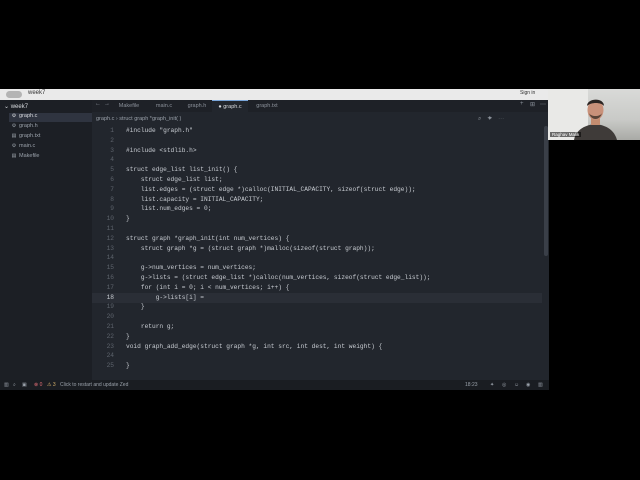 The image size is (640, 480). Describe the element at coordinates (471, 385) in the screenshot. I see `cursor-position: 18:23` at that location.